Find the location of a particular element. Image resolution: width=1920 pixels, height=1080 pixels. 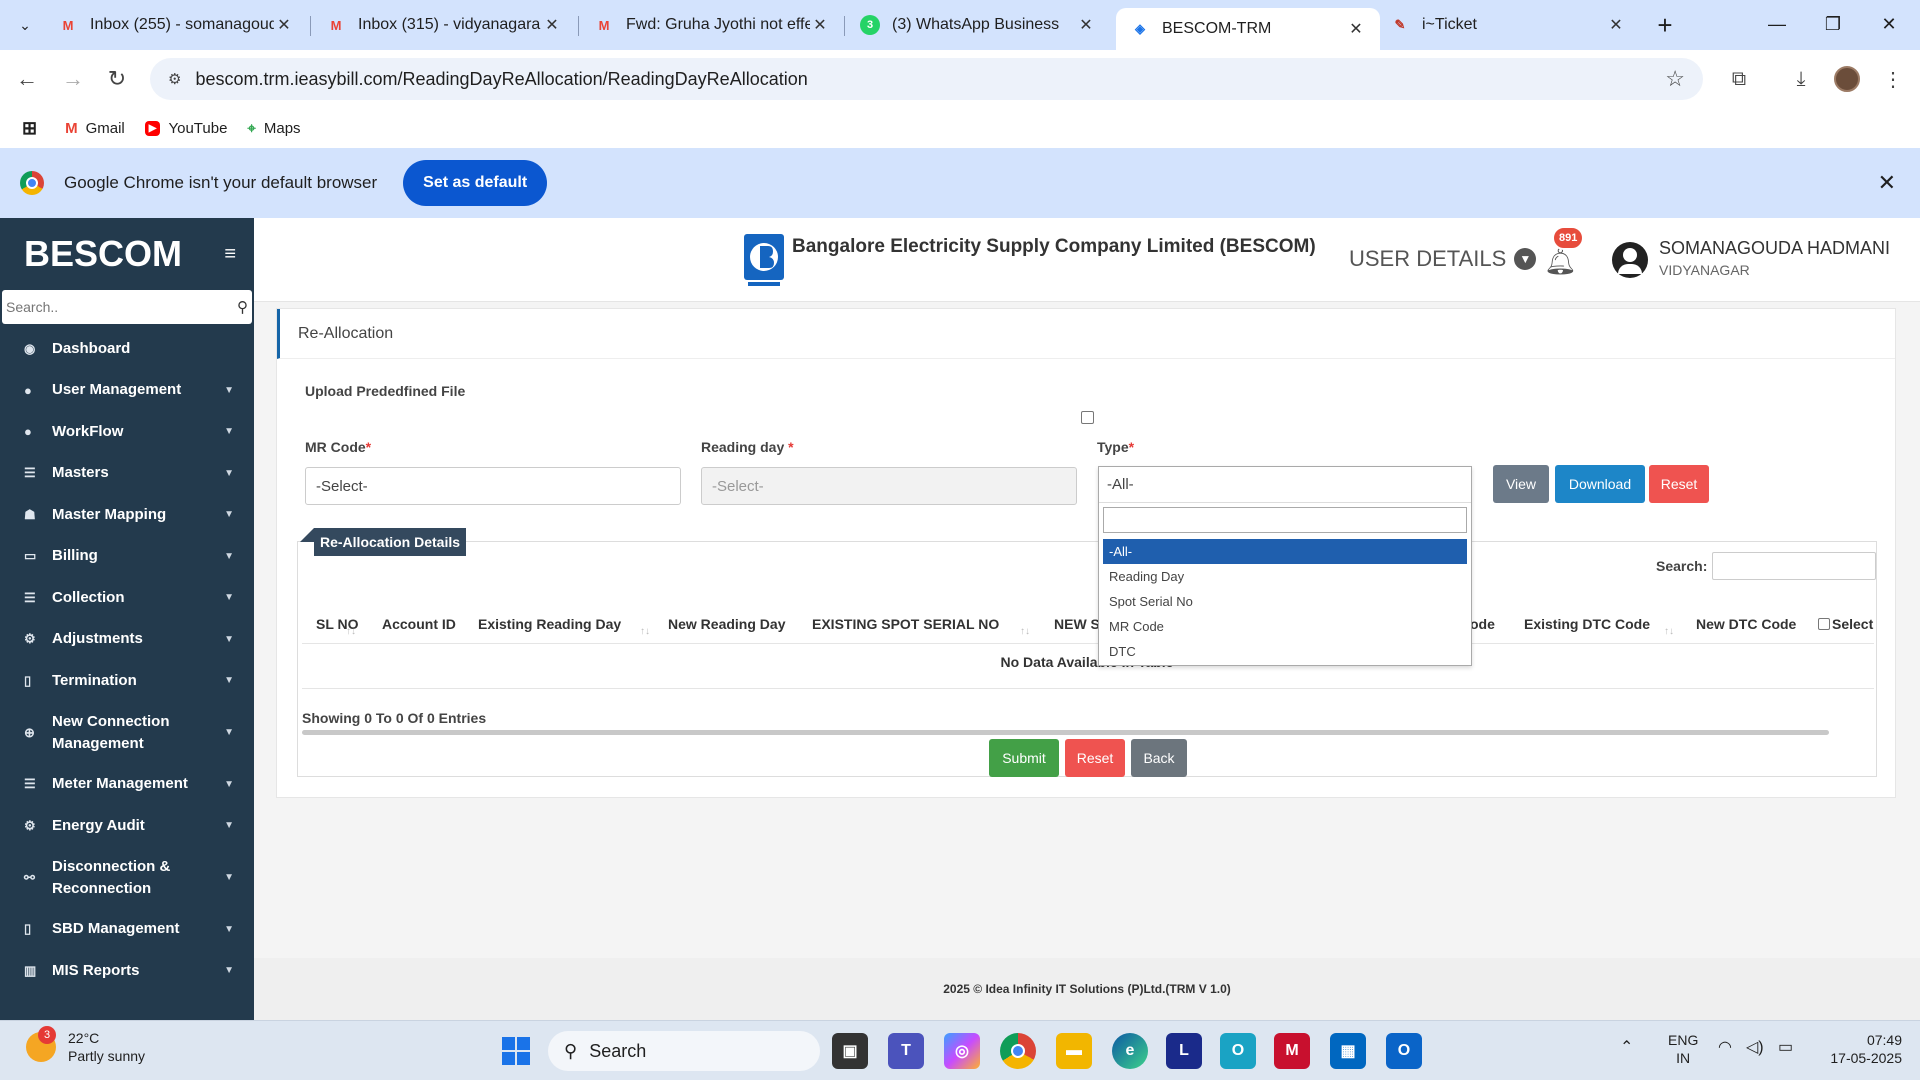

sidebar-item-workflow: ● WorkFlow ▼ is located at coordinates (127, 432).